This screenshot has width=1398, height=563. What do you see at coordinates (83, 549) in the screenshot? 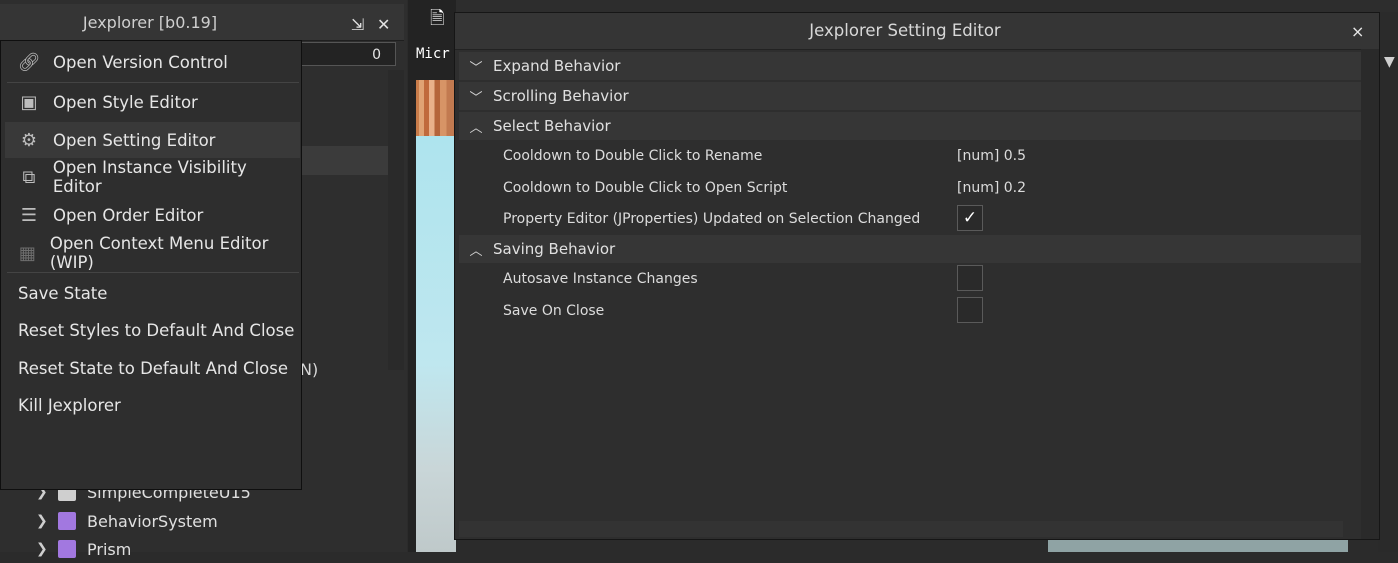
I see `tree-item: ❯ Prism` at bounding box center [83, 549].